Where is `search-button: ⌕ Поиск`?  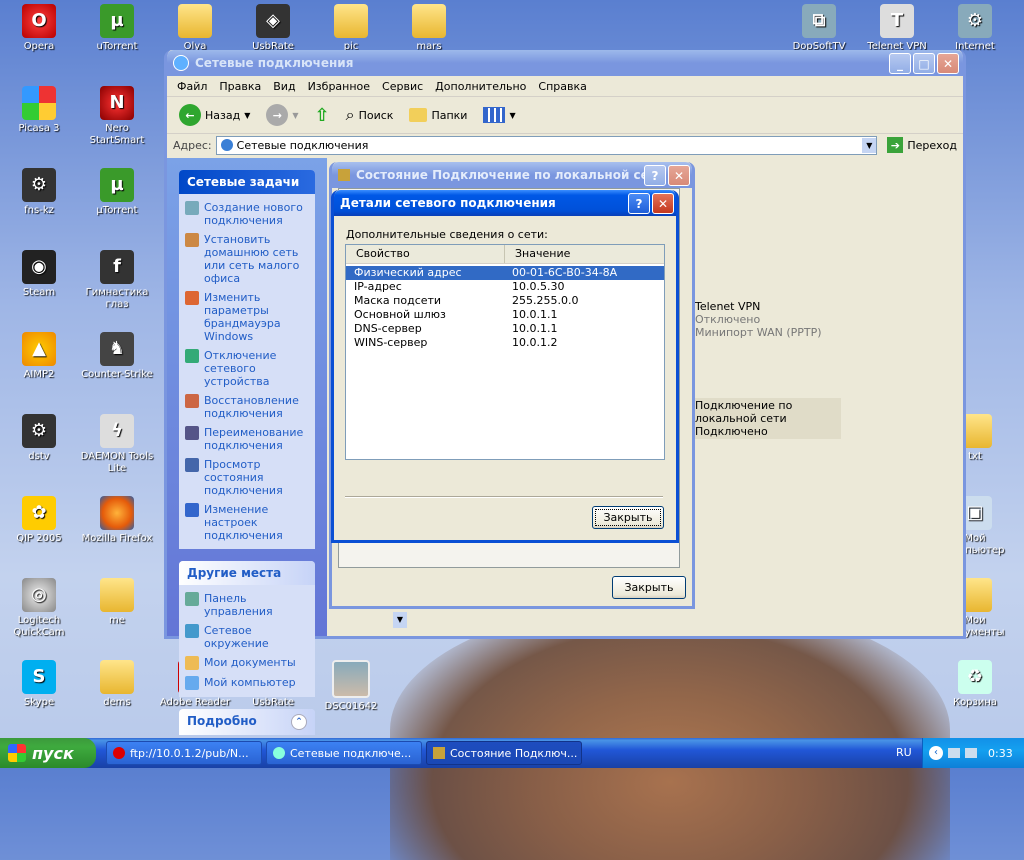
search-button: ⌕ Поиск is located at coordinates (370, 115).